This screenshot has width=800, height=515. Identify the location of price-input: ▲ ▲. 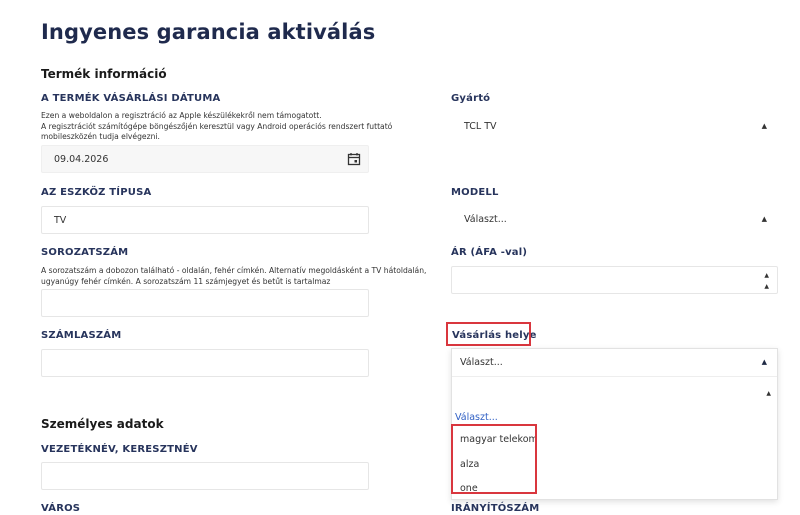
(614, 280).